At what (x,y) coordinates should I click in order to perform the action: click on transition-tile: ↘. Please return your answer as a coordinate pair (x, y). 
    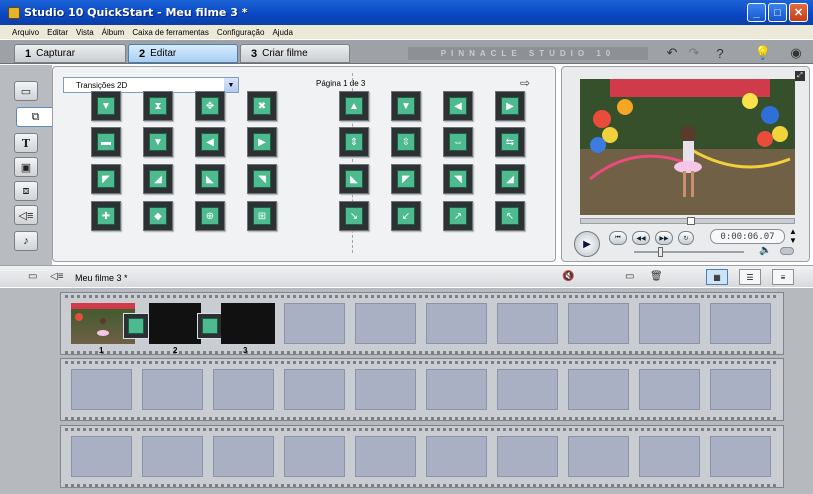
    Looking at the image, I should click on (354, 216).